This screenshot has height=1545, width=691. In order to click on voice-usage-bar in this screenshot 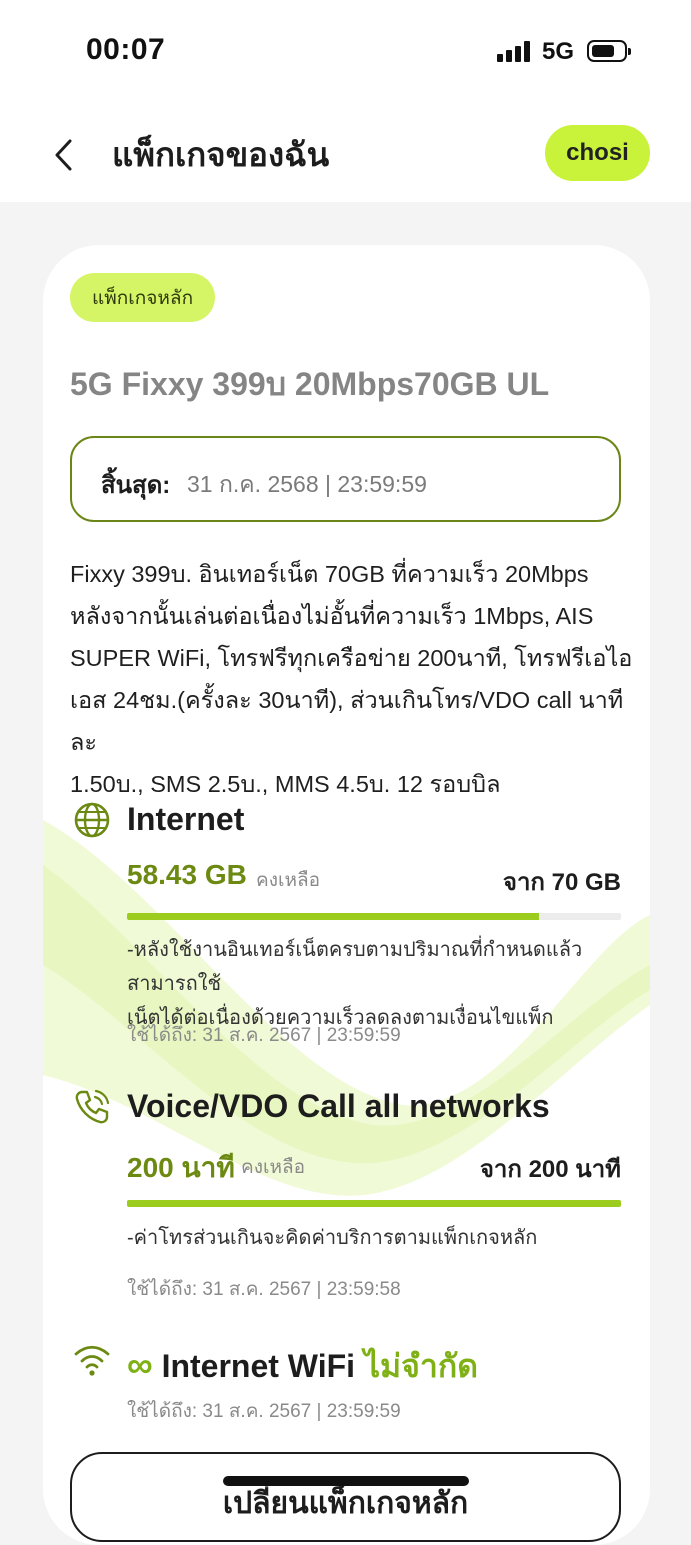, I will do `click(374, 1203)`.